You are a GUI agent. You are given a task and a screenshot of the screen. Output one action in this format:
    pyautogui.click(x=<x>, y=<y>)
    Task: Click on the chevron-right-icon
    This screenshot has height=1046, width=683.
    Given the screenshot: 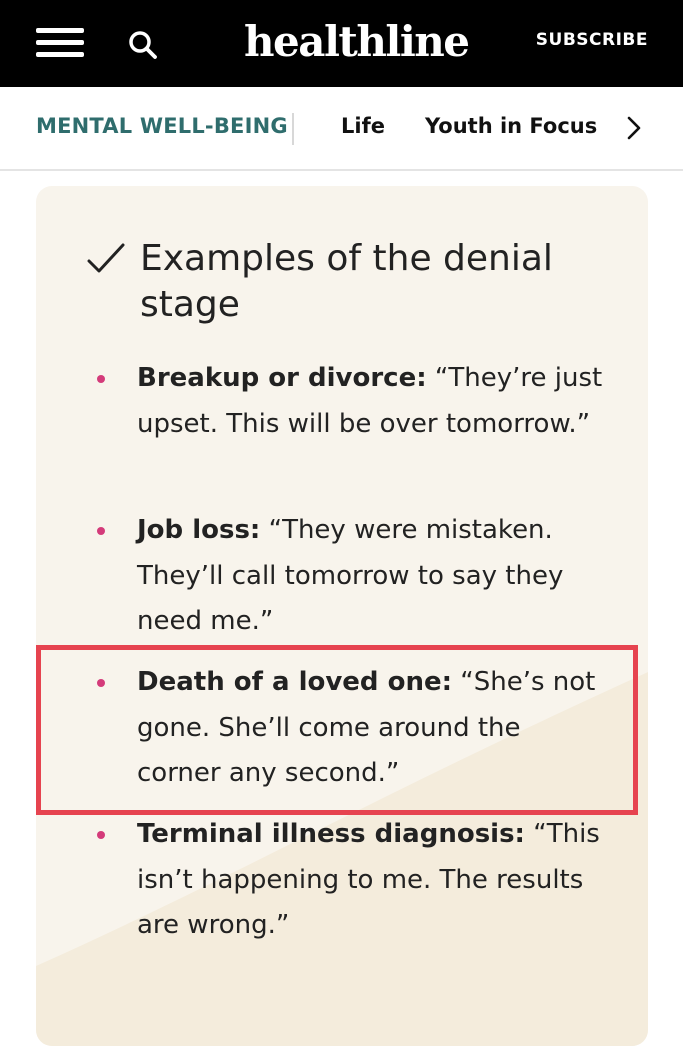 What is the action you would take?
    pyautogui.click(x=634, y=128)
    